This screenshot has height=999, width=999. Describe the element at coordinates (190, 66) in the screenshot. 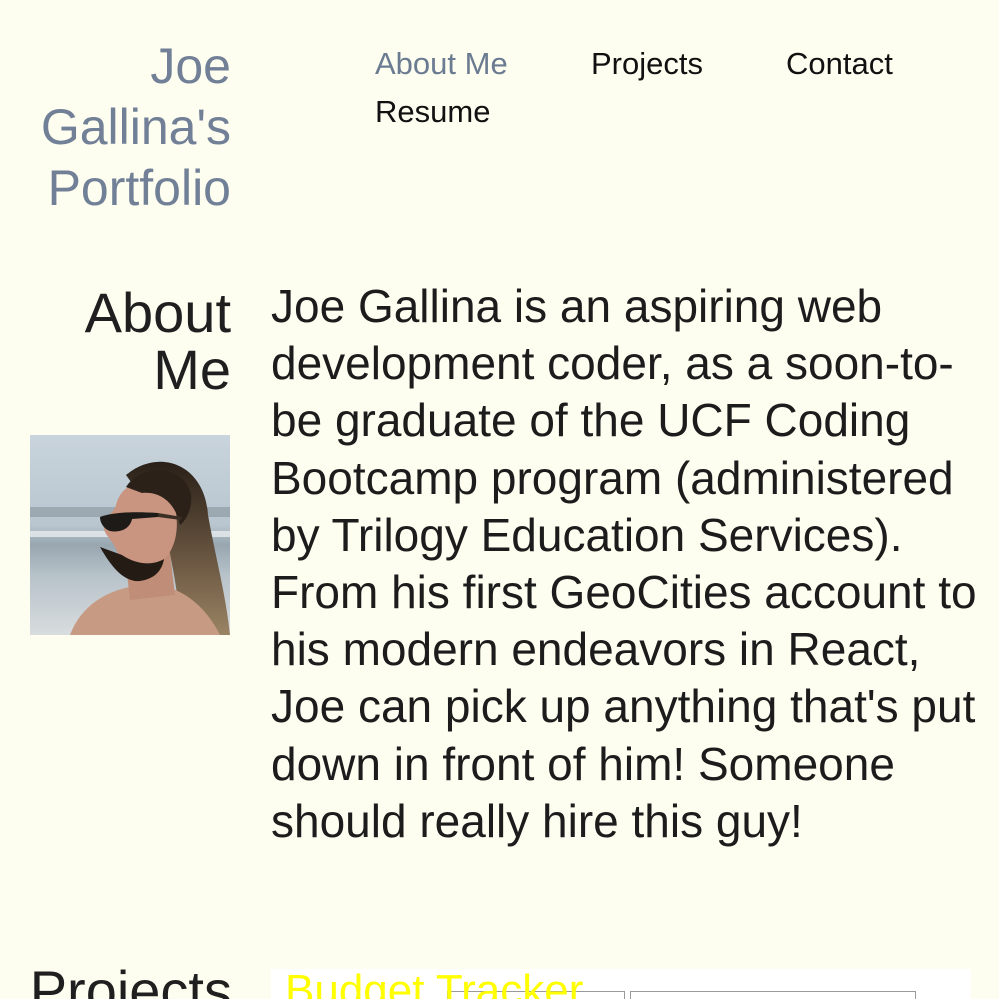

I see `site-title-line-1: Joe` at that location.